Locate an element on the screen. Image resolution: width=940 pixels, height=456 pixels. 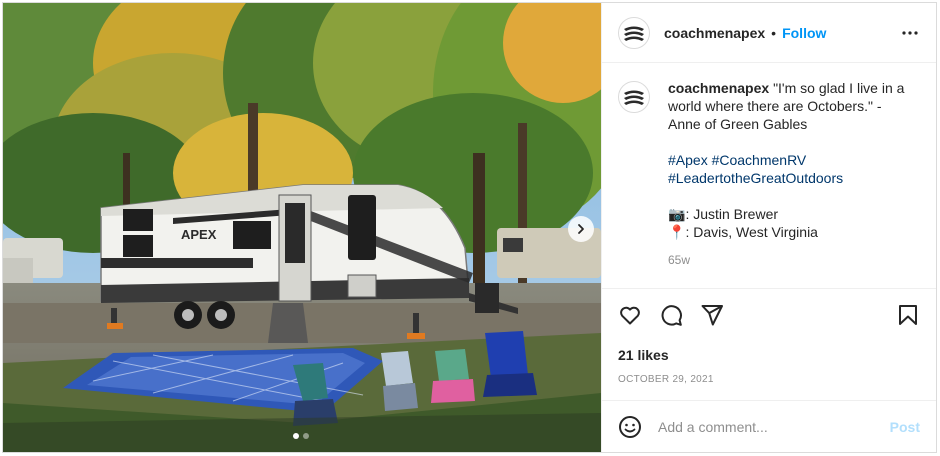
caption-avatar is located at coordinates (634, 97).